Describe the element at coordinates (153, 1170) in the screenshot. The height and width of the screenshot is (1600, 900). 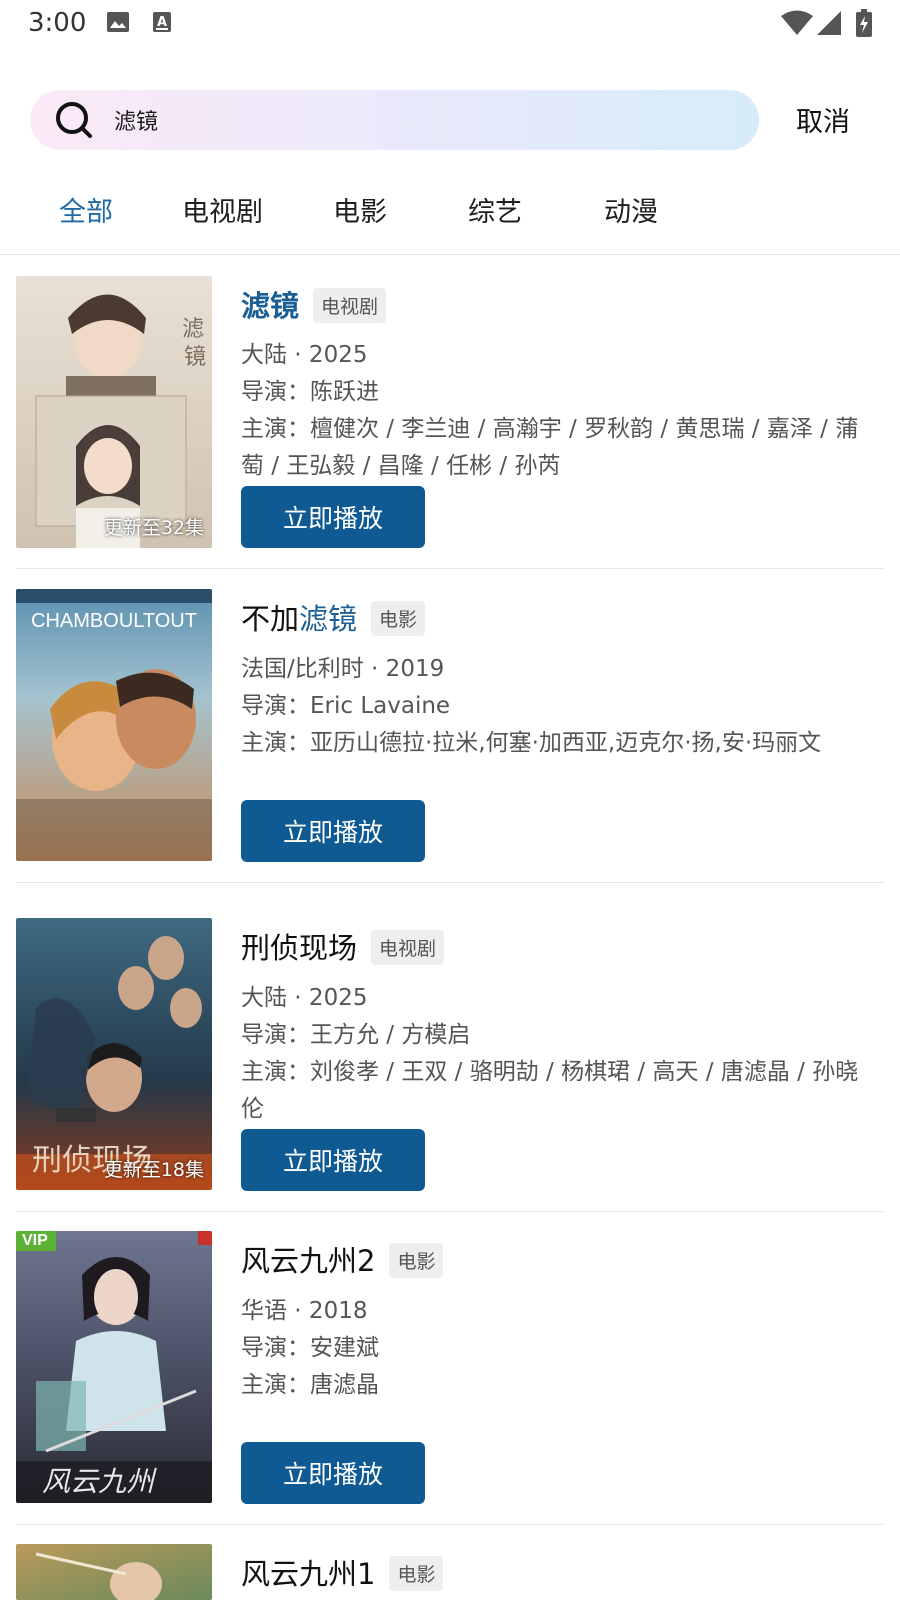
I see `episode-caption: 更新至18集` at that location.